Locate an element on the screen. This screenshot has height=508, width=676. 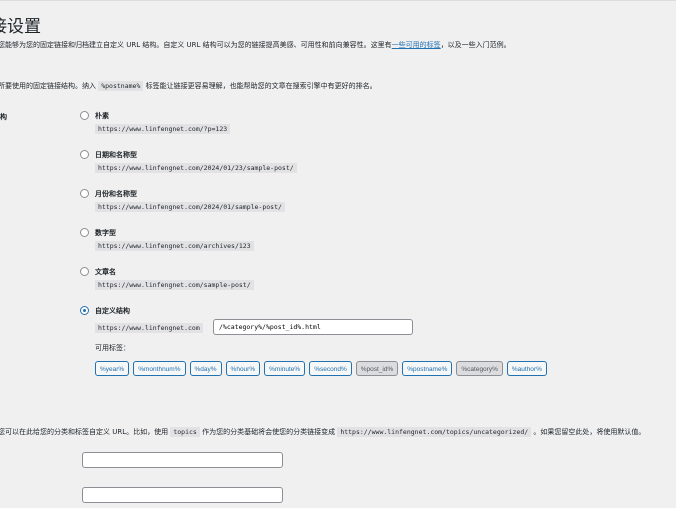
tag-minute-button: %minute% is located at coordinates (285, 368).